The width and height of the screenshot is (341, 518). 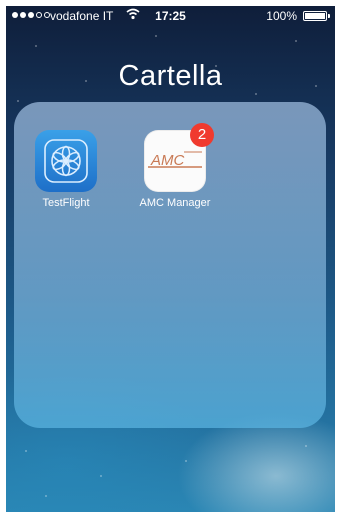 What do you see at coordinates (179, 157) in the screenshot?
I see `amc-manager-icon: AMC 2` at bounding box center [179, 157].